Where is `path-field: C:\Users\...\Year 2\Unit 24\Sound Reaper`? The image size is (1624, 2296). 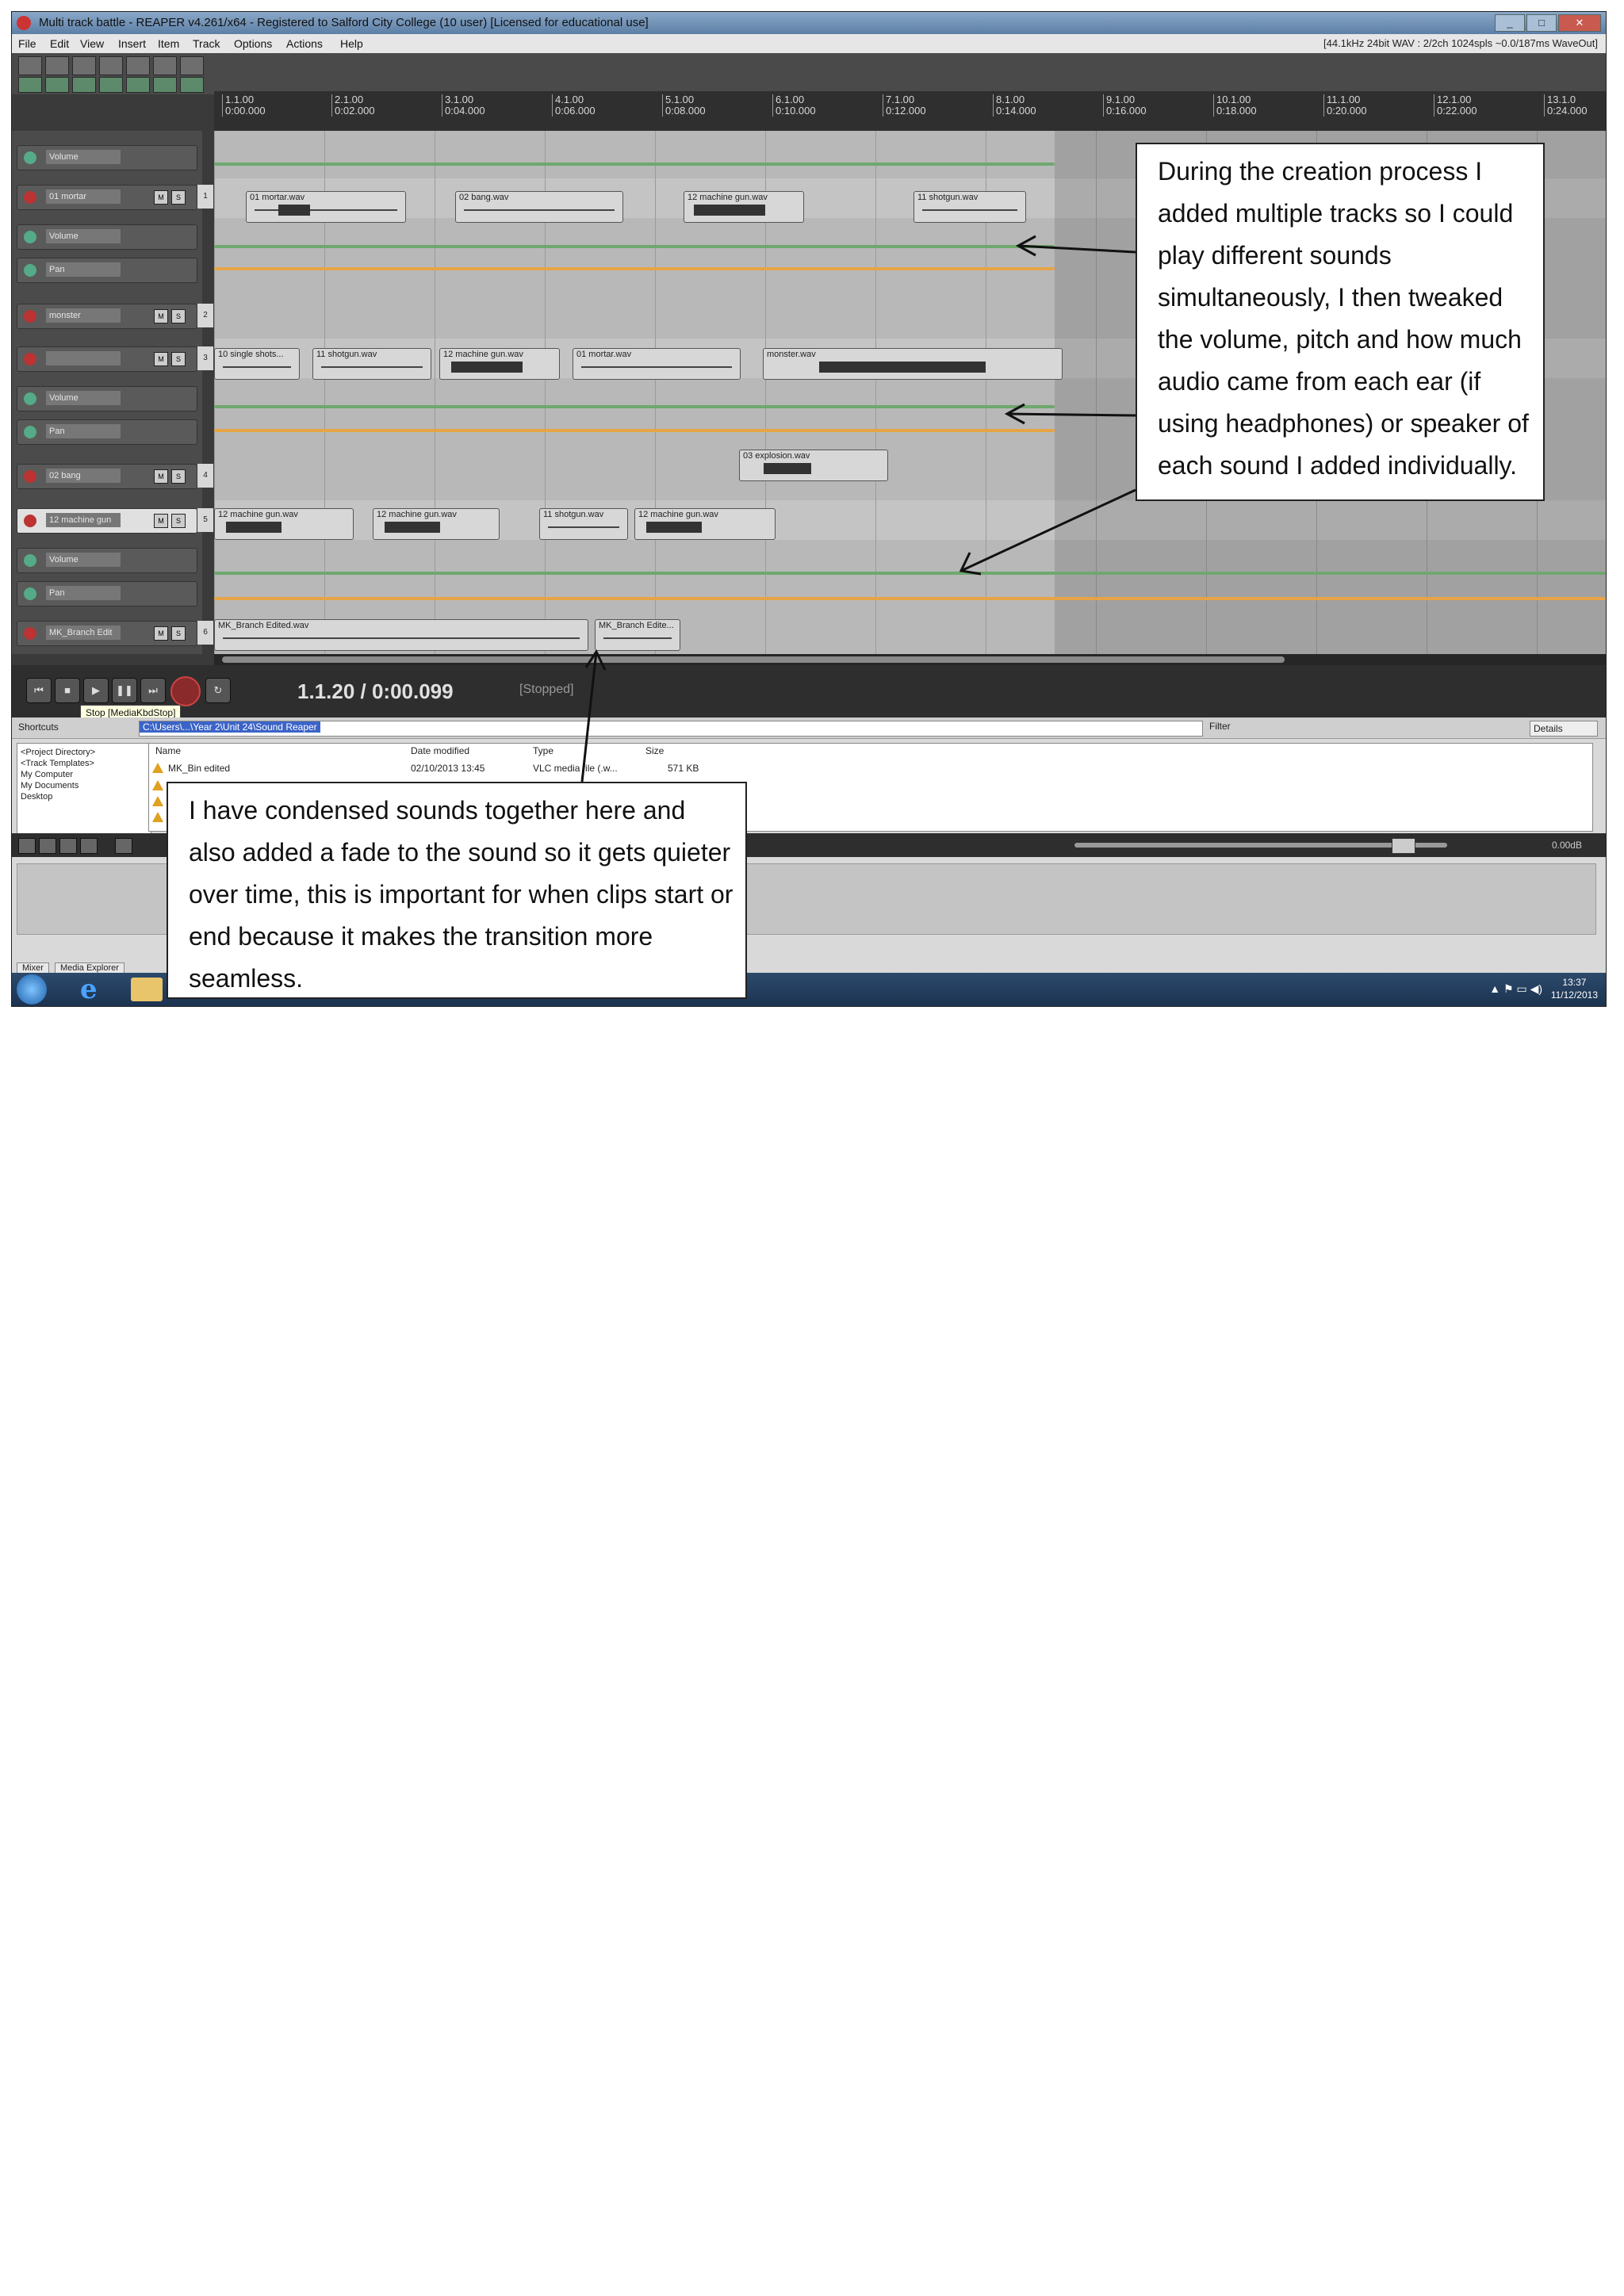
path-field: C:\Users\...\Year 2\Unit 24\Sound Reaper is located at coordinates (671, 729).